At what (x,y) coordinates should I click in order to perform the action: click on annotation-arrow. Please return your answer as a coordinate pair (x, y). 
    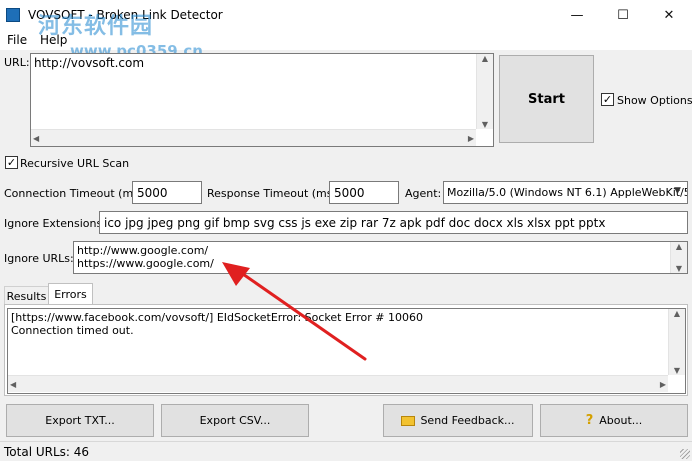
    Looking at the image, I should click on (294, 311).